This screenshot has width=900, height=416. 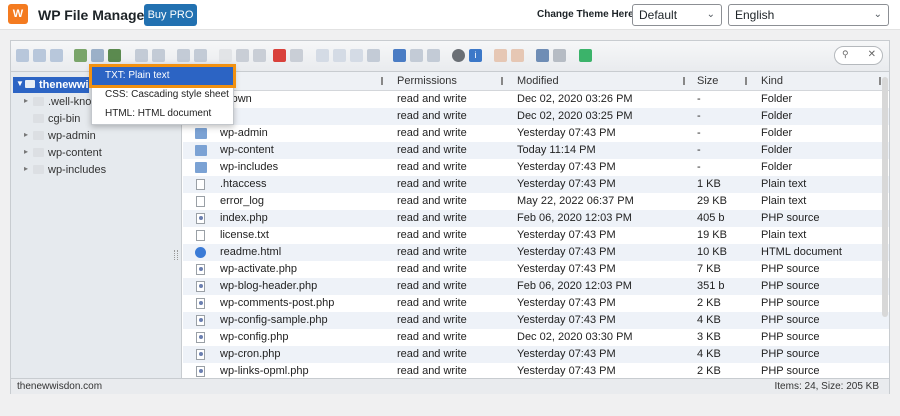 What do you see at coordinates (22, 55) in the screenshot?
I see `back-icon` at bounding box center [22, 55].